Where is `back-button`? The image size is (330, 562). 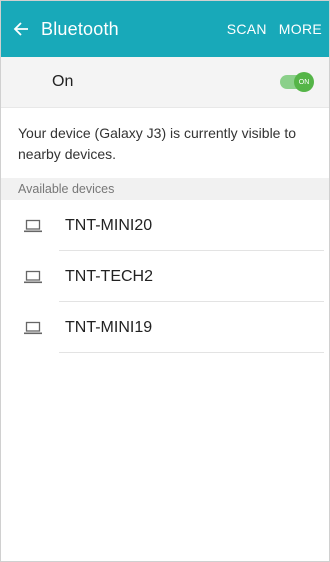 back-button is located at coordinates (21, 29).